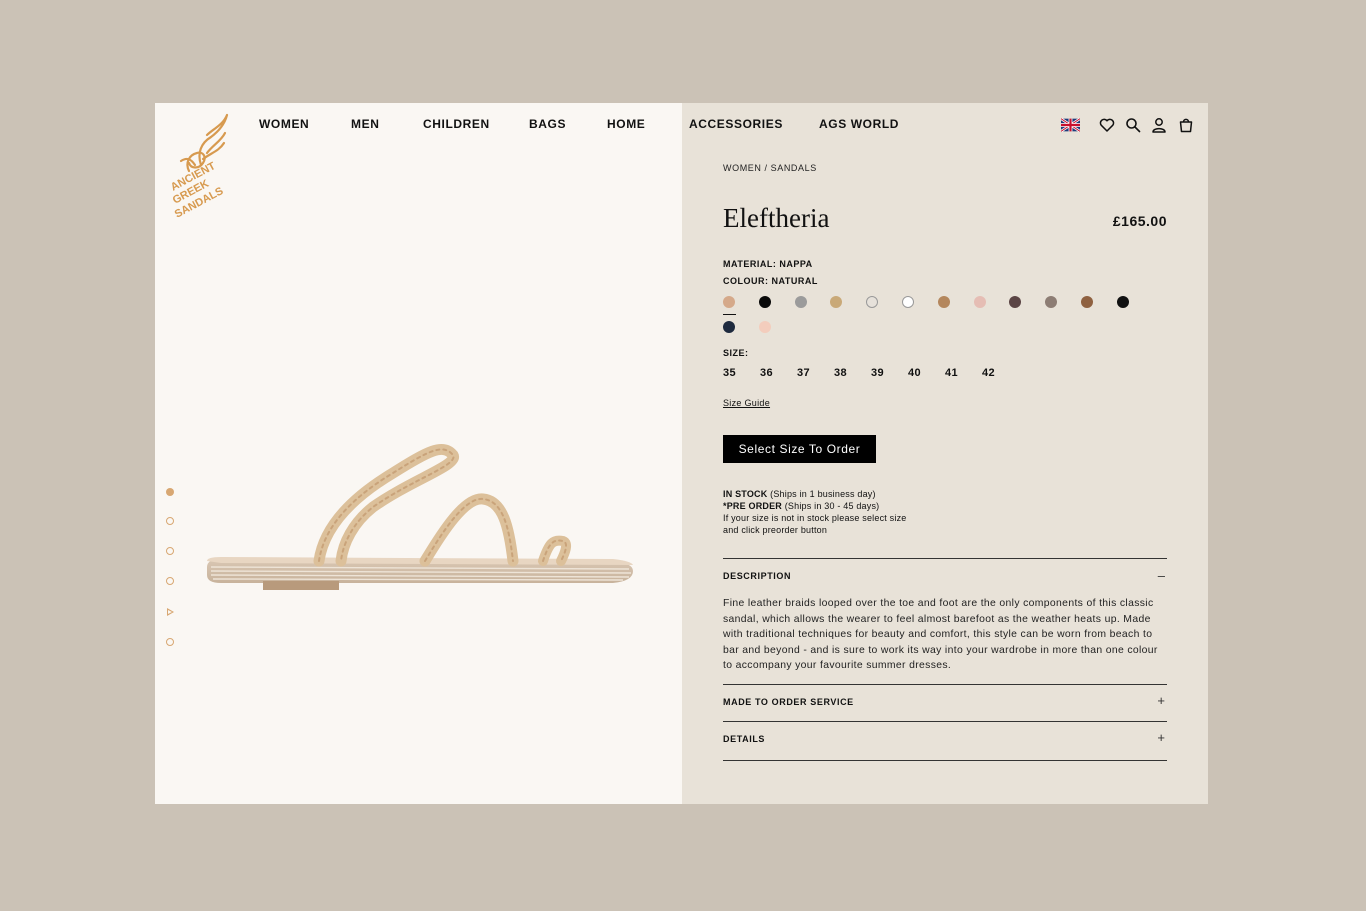 The height and width of the screenshot is (911, 1366). What do you see at coordinates (1139, 221) in the screenshot?
I see `product-price: £165.00` at bounding box center [1139, 221].